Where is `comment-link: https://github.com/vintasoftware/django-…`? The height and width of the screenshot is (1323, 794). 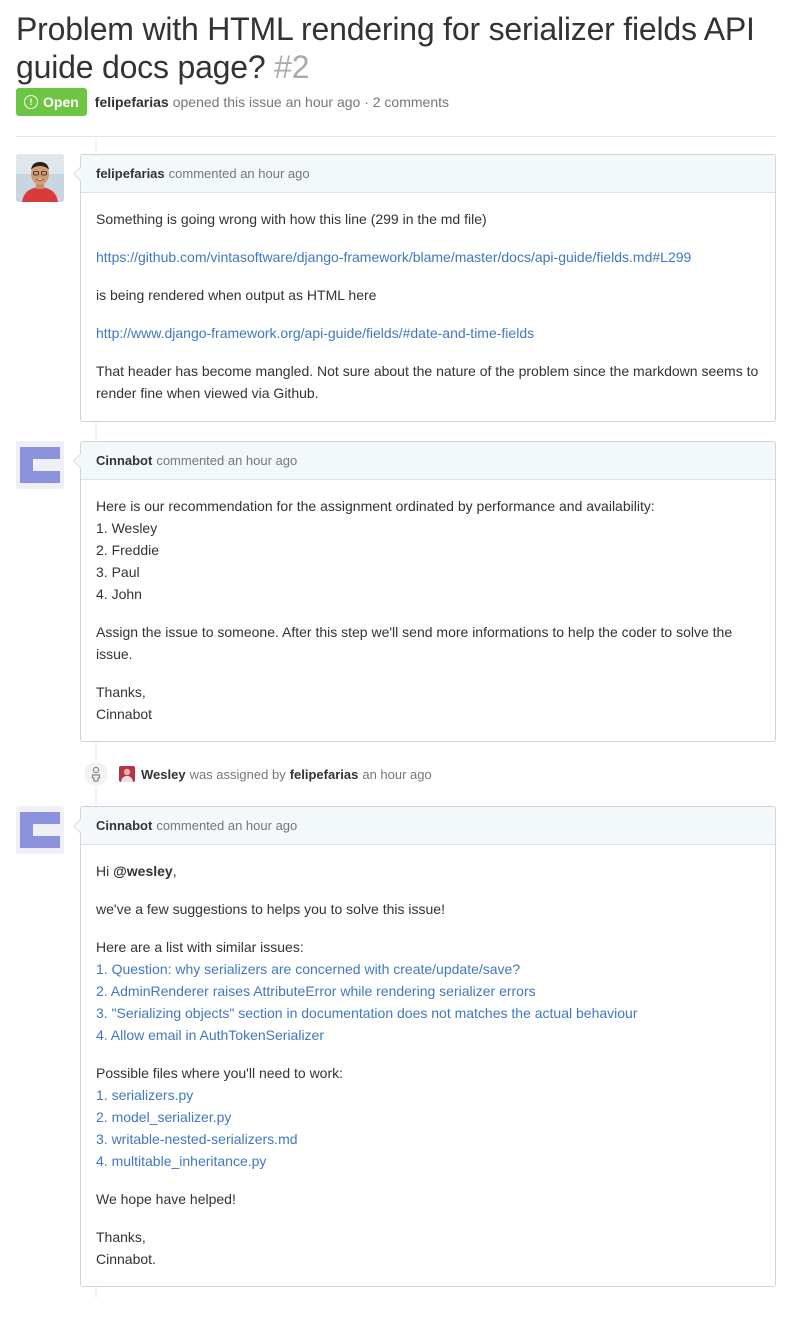
comment-link: https://github.com/vintasoftware/django-… is located at coordinates (393, 257).